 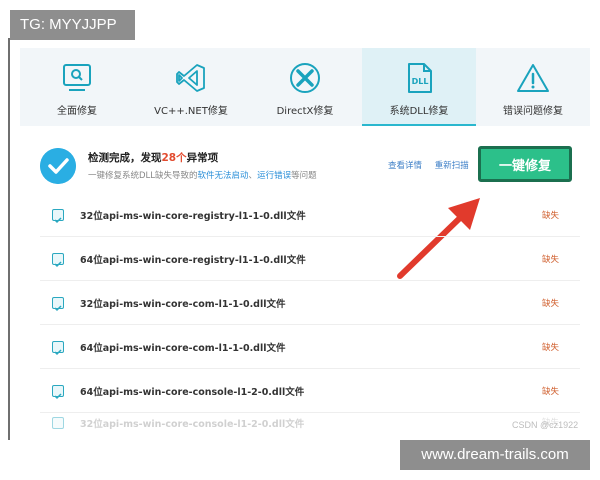 What do you see at coordinates (77, 111) in the screenshot?
I see `tab-label: 全面修复` at bounding box center [77, 111].